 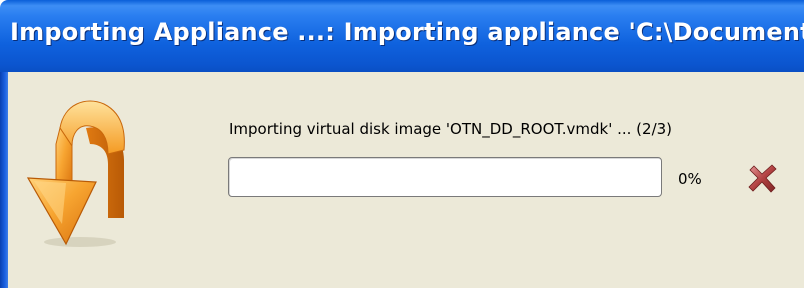 What do you see at coordinates (80, 167) in the screenshot?
I see `import-arrow-icon` at bounding box center [80, 167].